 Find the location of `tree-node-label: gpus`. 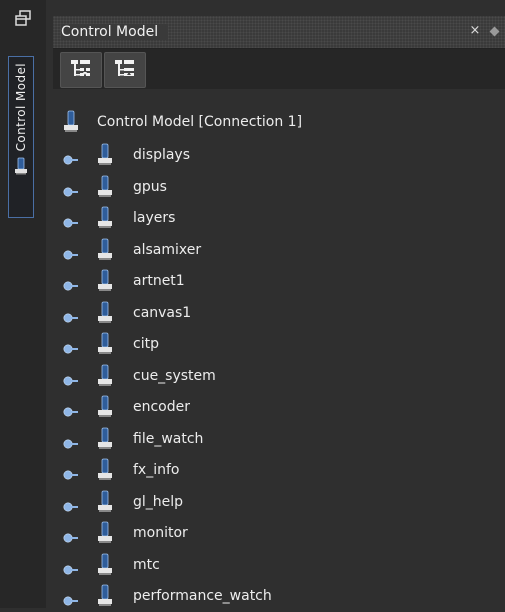

tree-node-label: gpus is located at coordinates (150, 186).